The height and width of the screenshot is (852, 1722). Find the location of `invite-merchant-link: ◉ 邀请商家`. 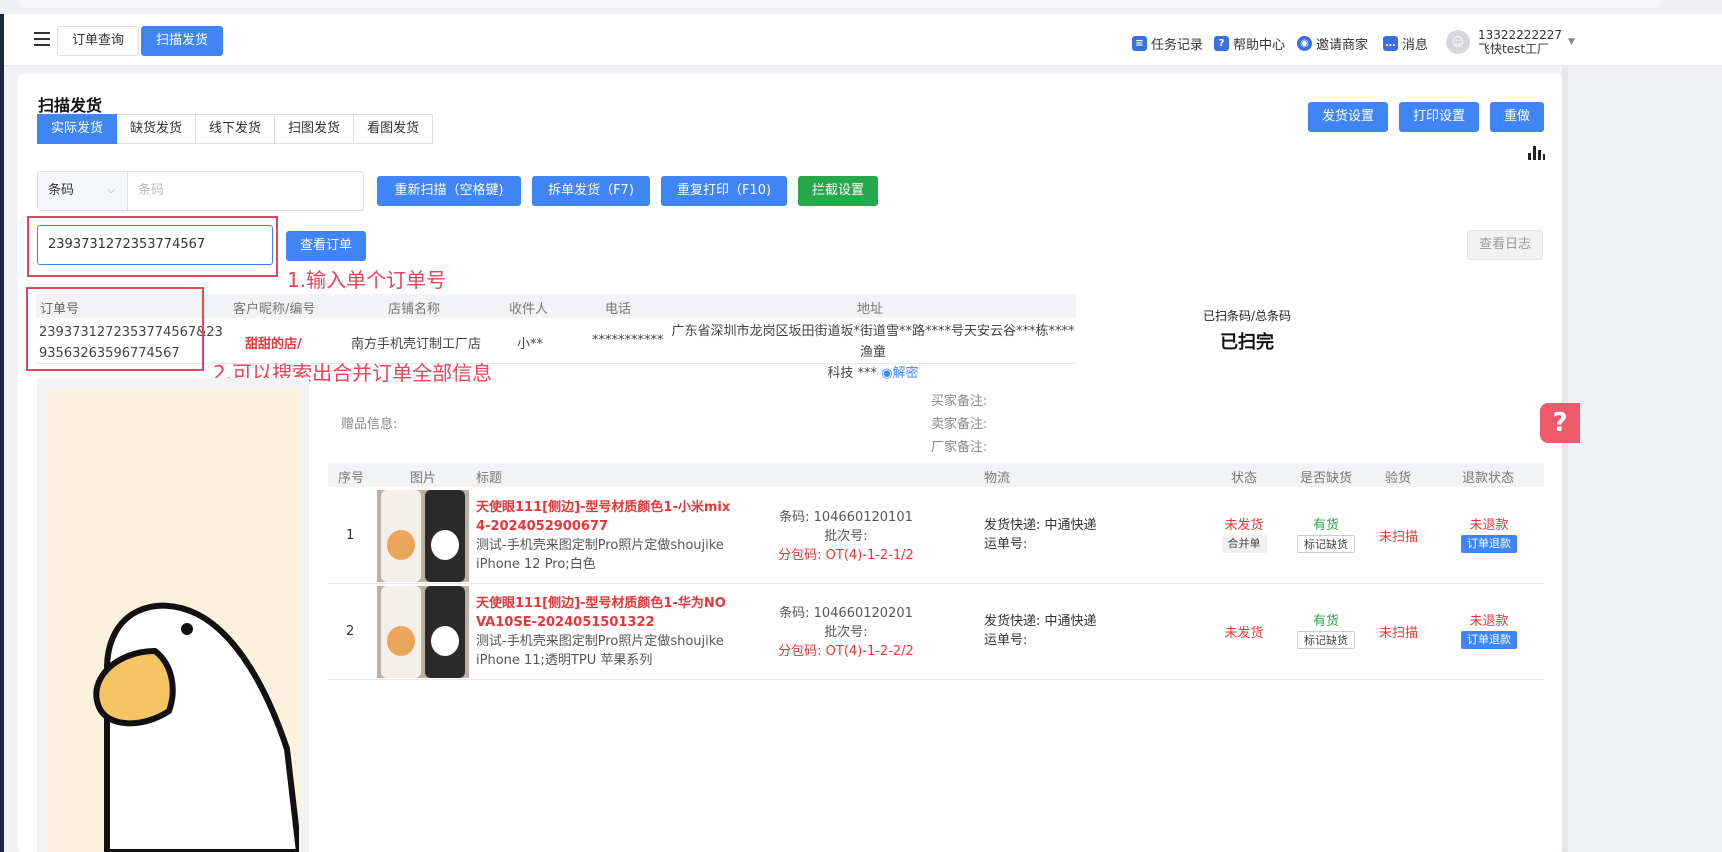

invite-merchant-link: ◉ 邀请商家 is located at coordinates (1332, 43).